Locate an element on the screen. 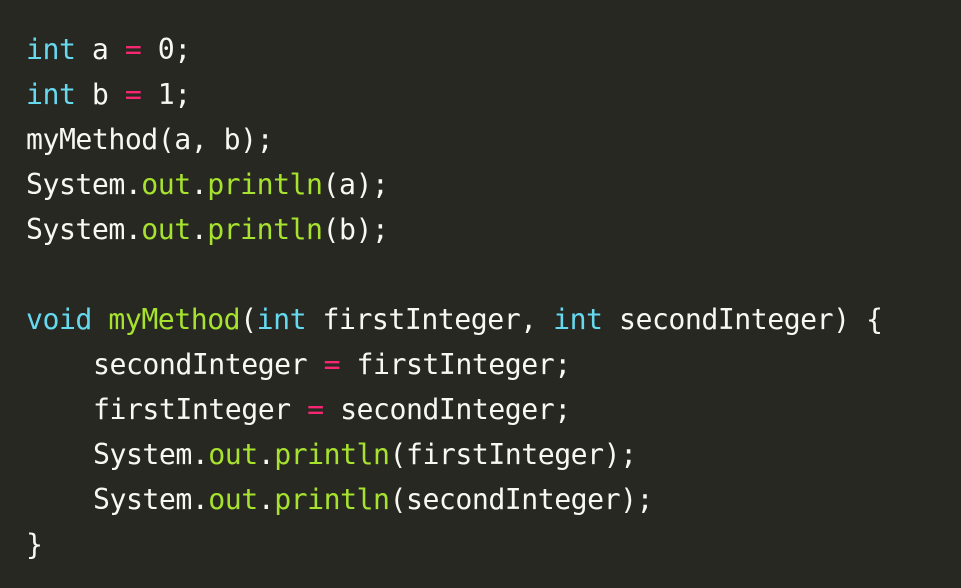 This screenshot has width=961, height=588. code-token: (b); is located at coordinates (355, 229).